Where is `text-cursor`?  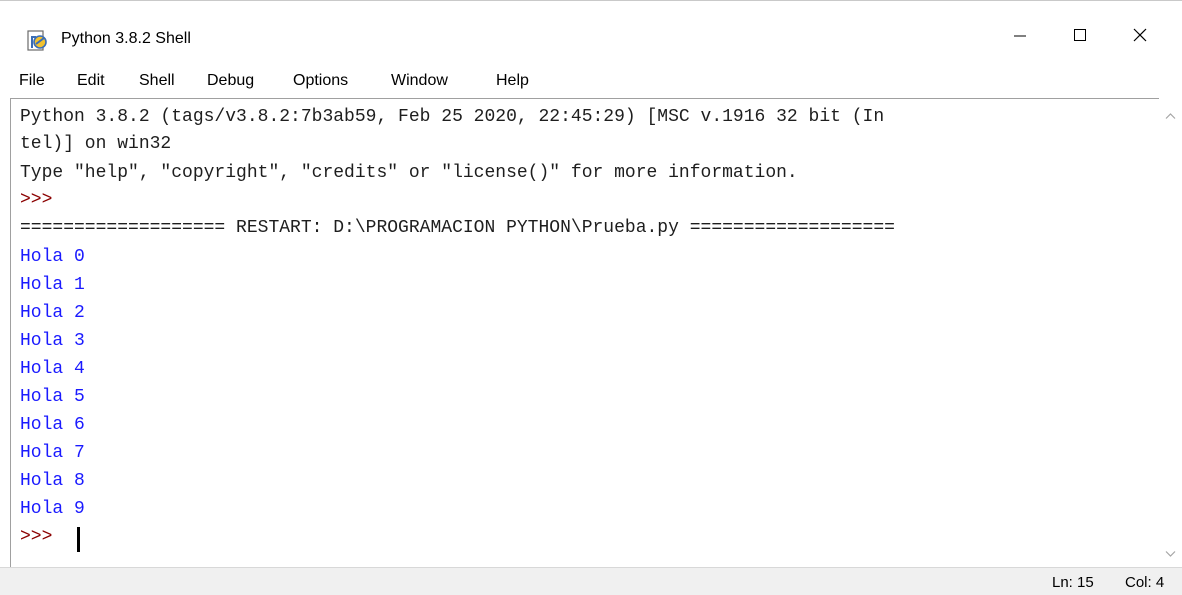
text-cursor is located at coordinates (78, 539).